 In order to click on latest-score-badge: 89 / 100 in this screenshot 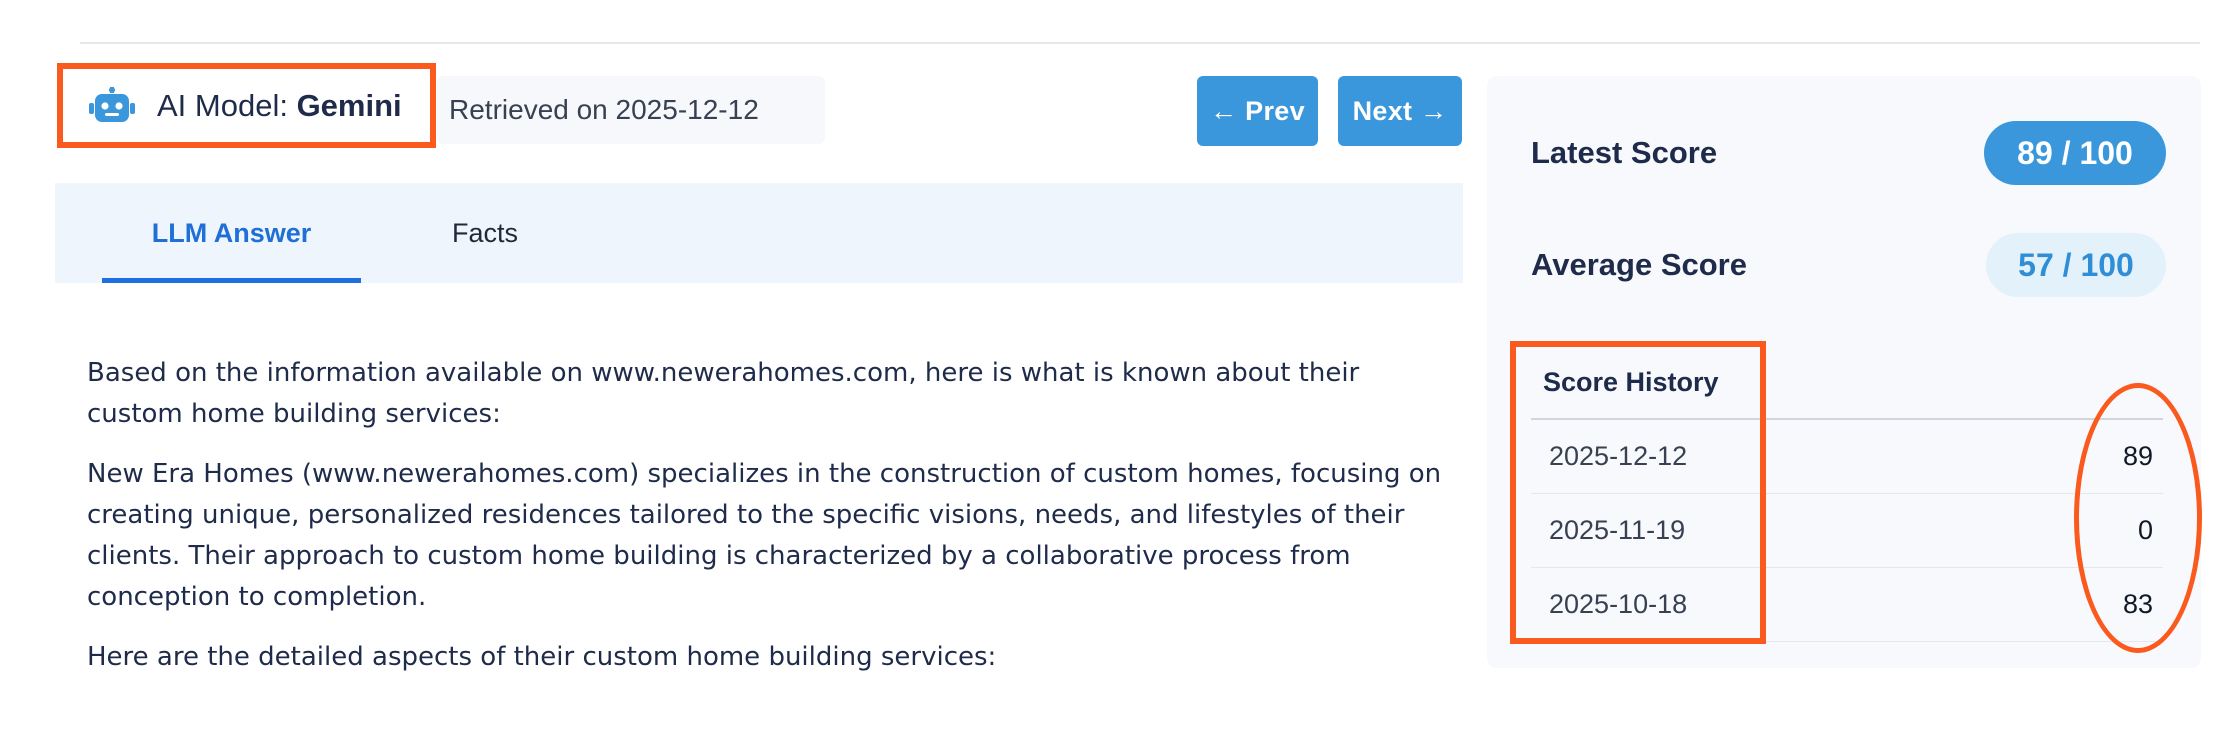, I will do `click(2075, 153)`.